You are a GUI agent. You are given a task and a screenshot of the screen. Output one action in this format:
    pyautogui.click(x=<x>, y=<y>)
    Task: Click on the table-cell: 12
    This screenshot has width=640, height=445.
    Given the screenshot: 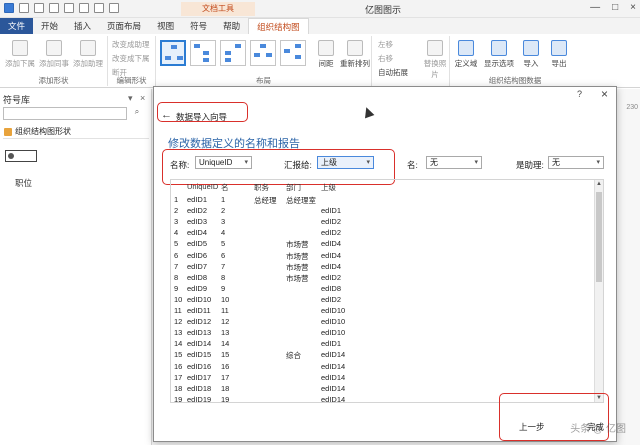 What is the action you would take?
    pyautogui.click(x=225, y=322)
    